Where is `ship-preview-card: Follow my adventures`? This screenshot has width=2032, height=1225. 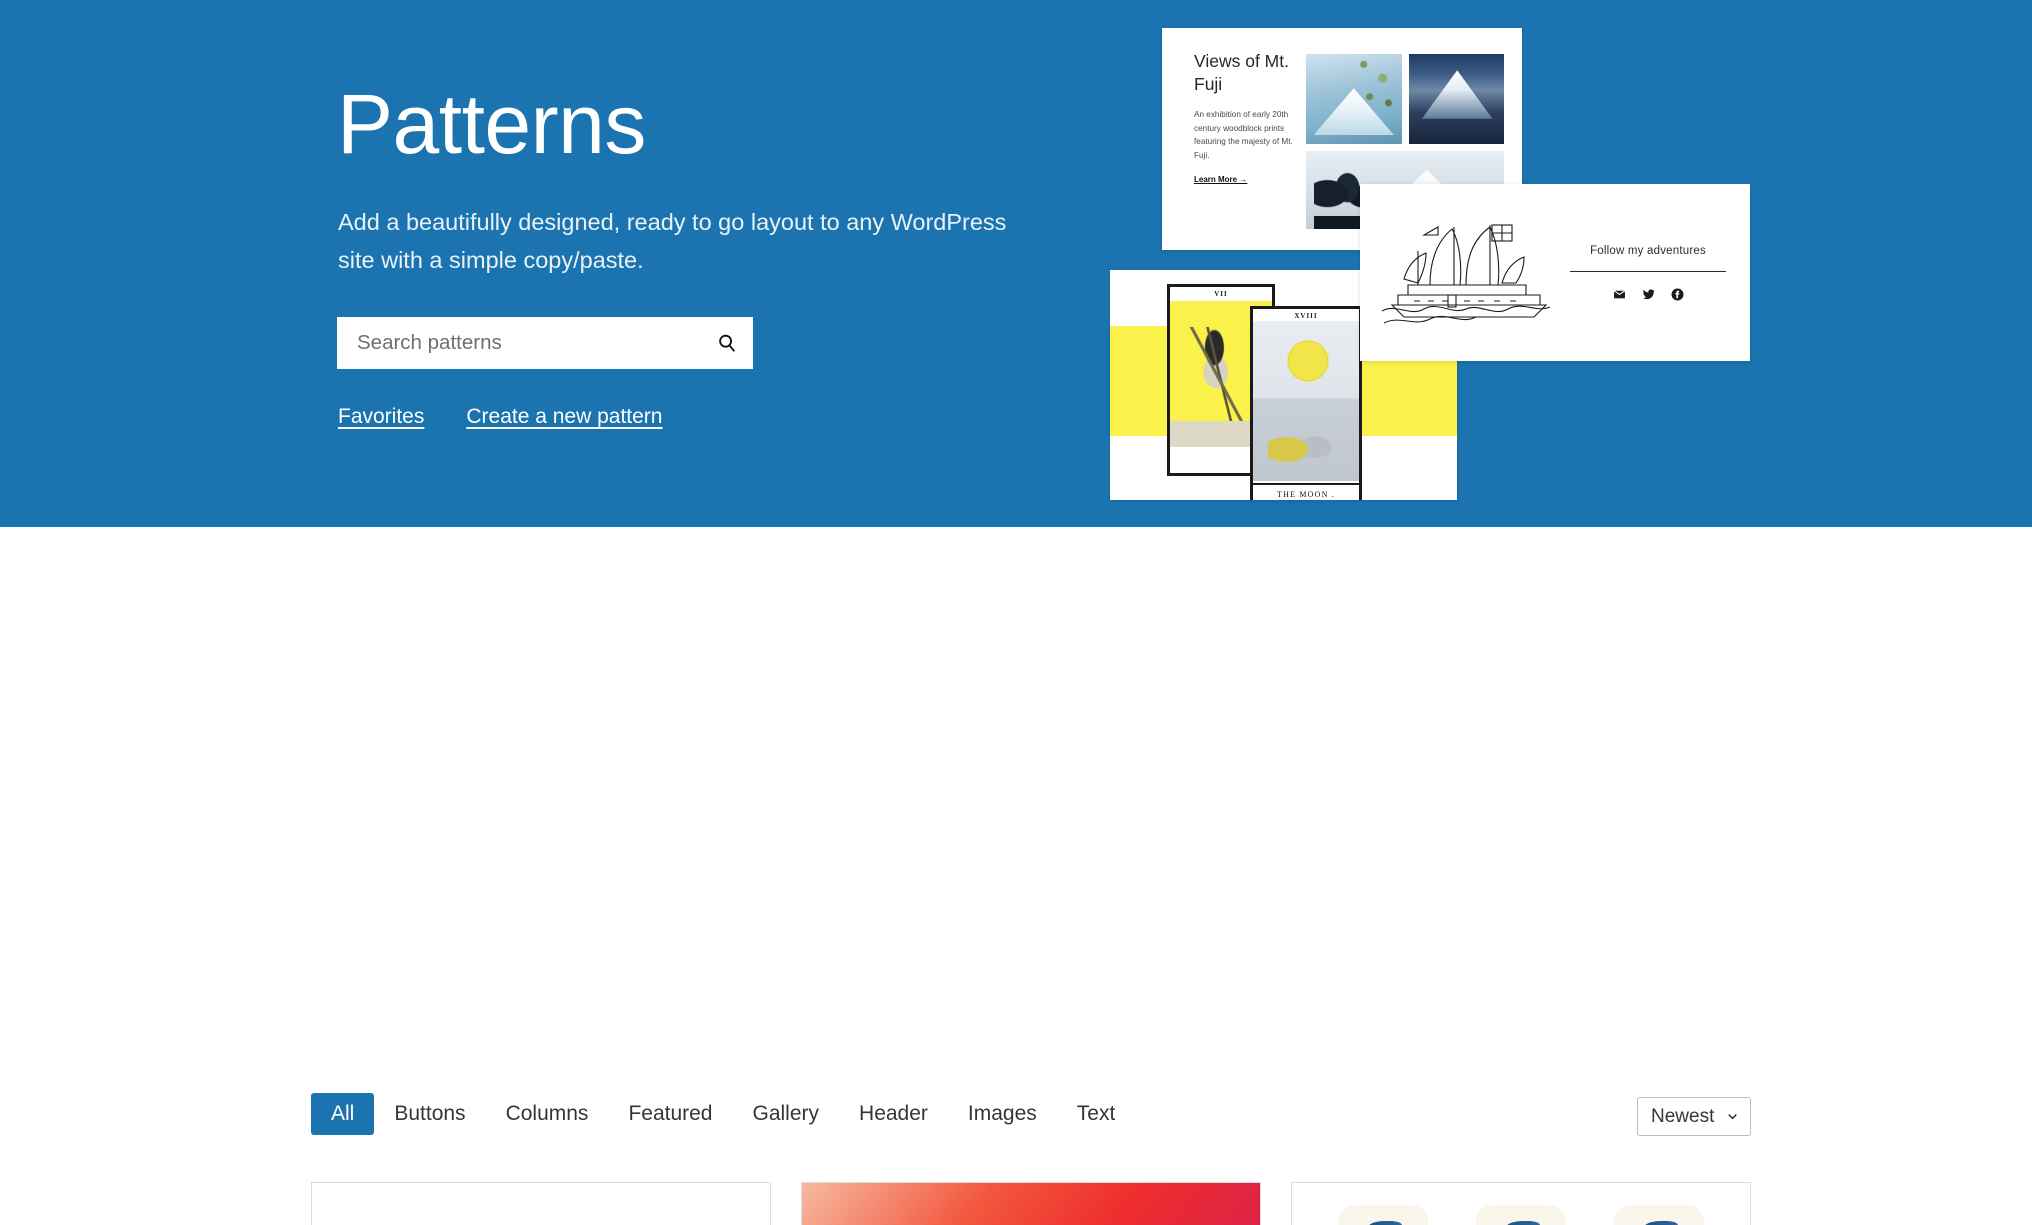
ship-preview-card: Follow my adventures is located at coordinates (1555, 272).